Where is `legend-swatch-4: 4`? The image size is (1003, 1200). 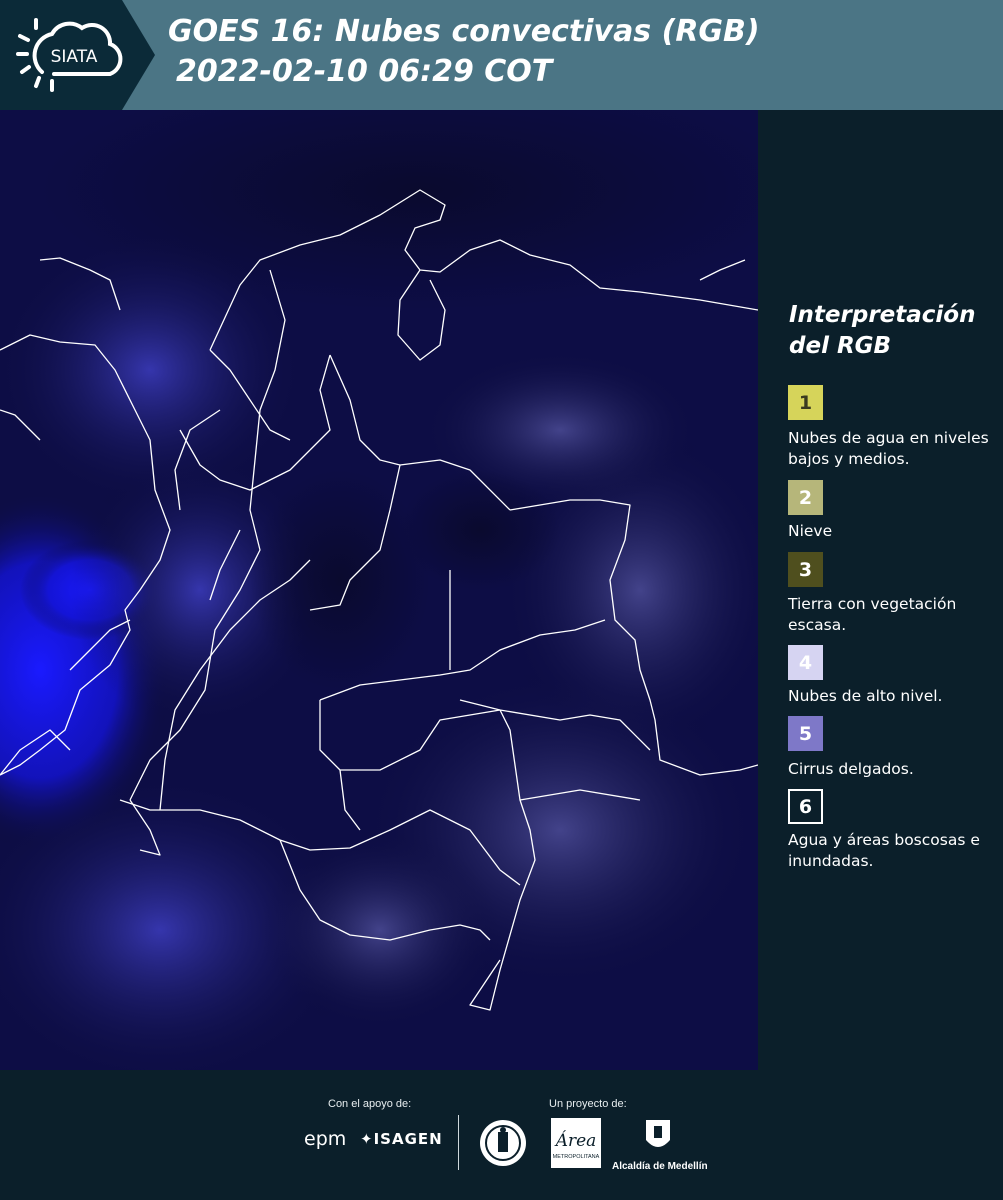
legend-swatch-4: 4 is located at coordinates (805, 662).